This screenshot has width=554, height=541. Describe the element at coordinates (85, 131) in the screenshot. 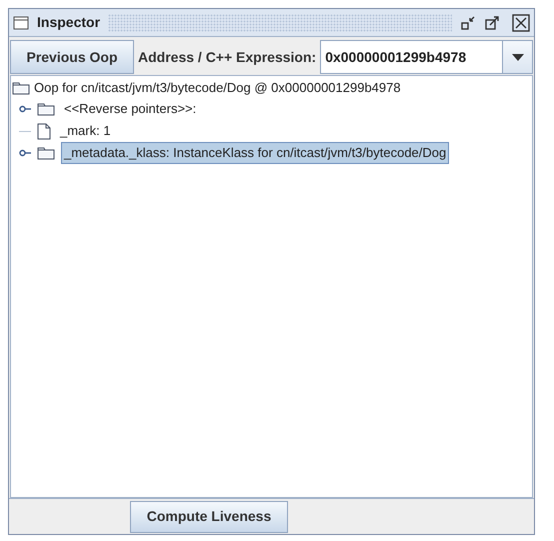

I see `tree-node: _mark: 1` at that location.